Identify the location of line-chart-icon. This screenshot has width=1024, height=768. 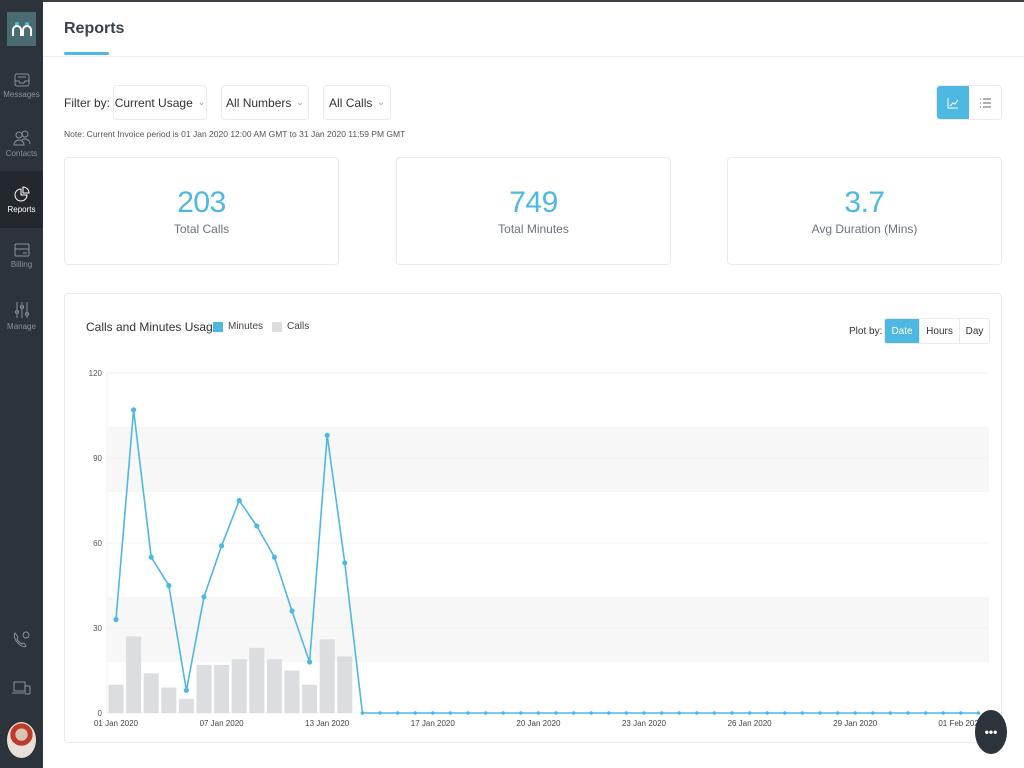
(953, 102).